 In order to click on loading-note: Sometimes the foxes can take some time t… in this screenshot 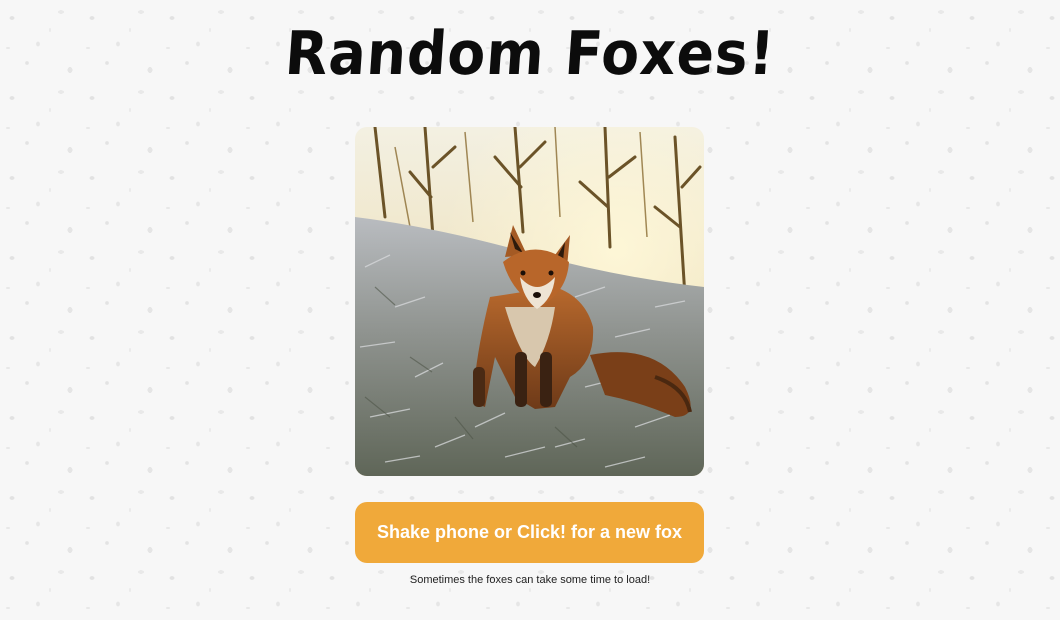, I will do `click(530, 580)`.